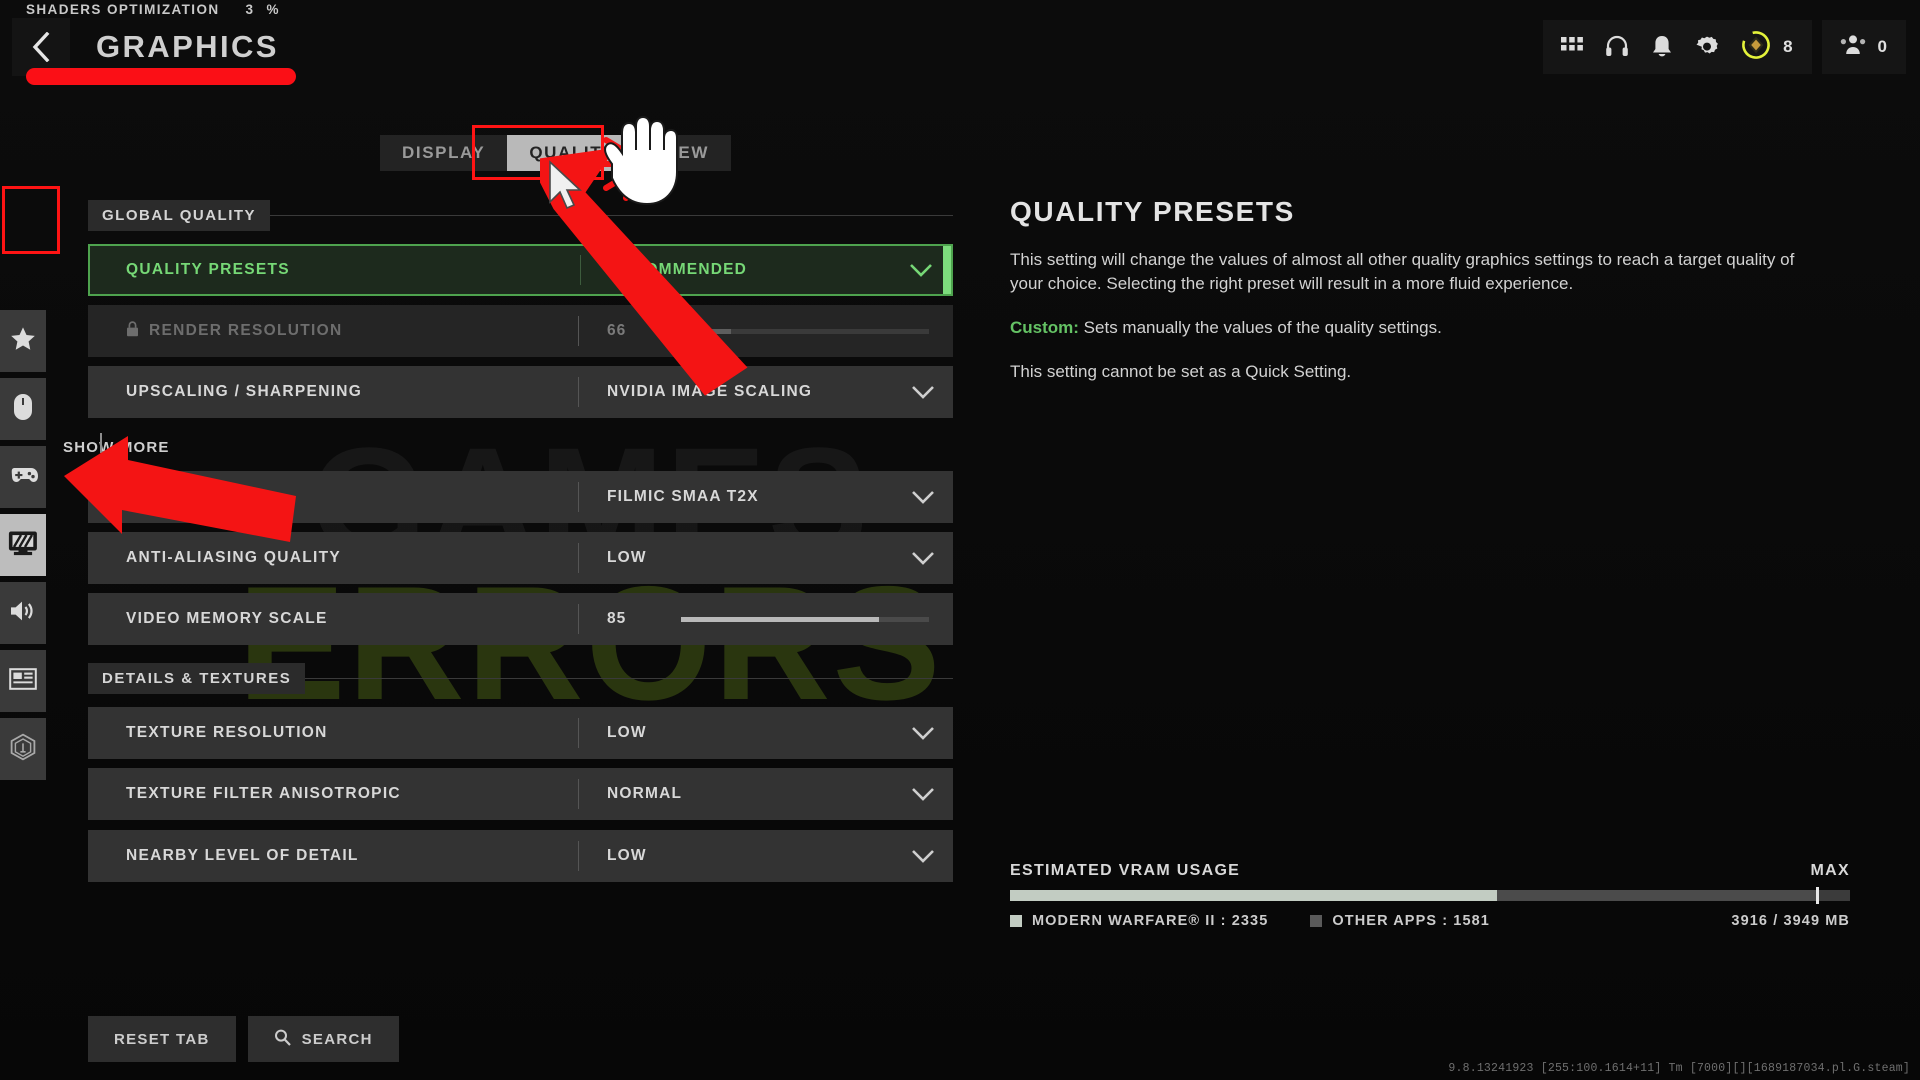  Describe the element at coordinates (1657, 895) in the screenshot. I see `vram-segment-other` at that location.